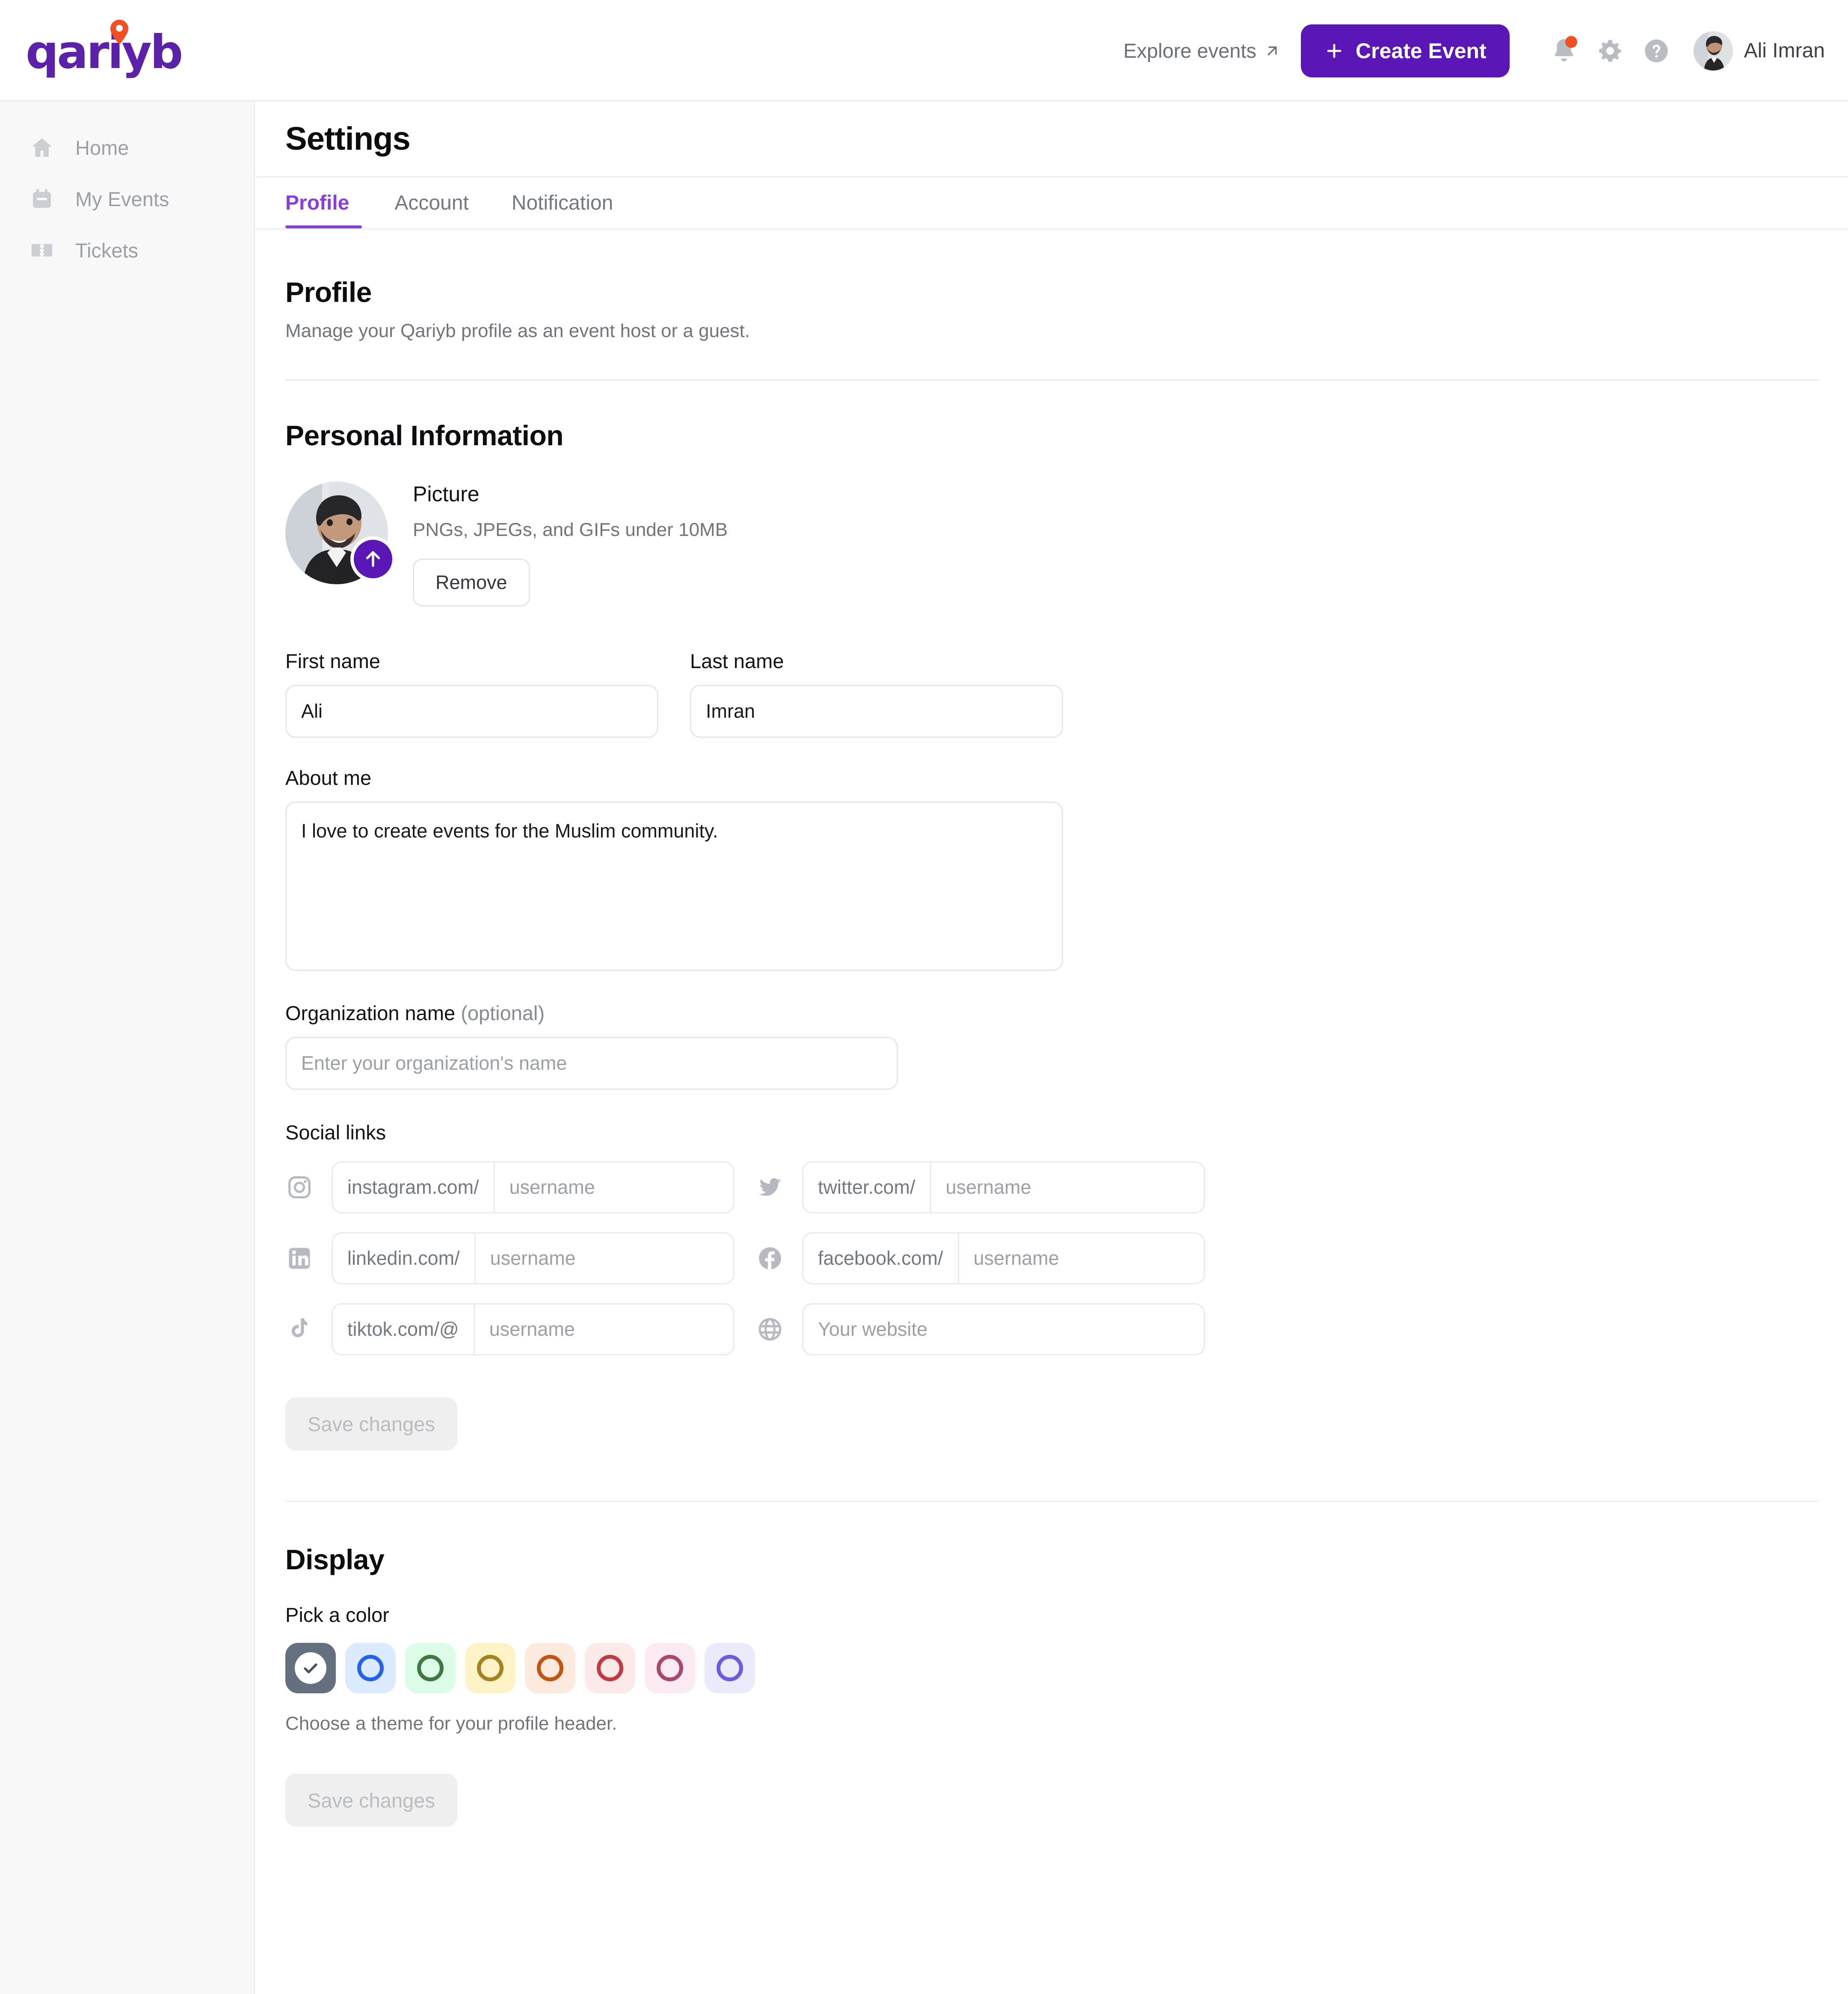 This screenshot has width=1848, height=1994. I want to click on color-swatch-indigo, so click(730, 1668).